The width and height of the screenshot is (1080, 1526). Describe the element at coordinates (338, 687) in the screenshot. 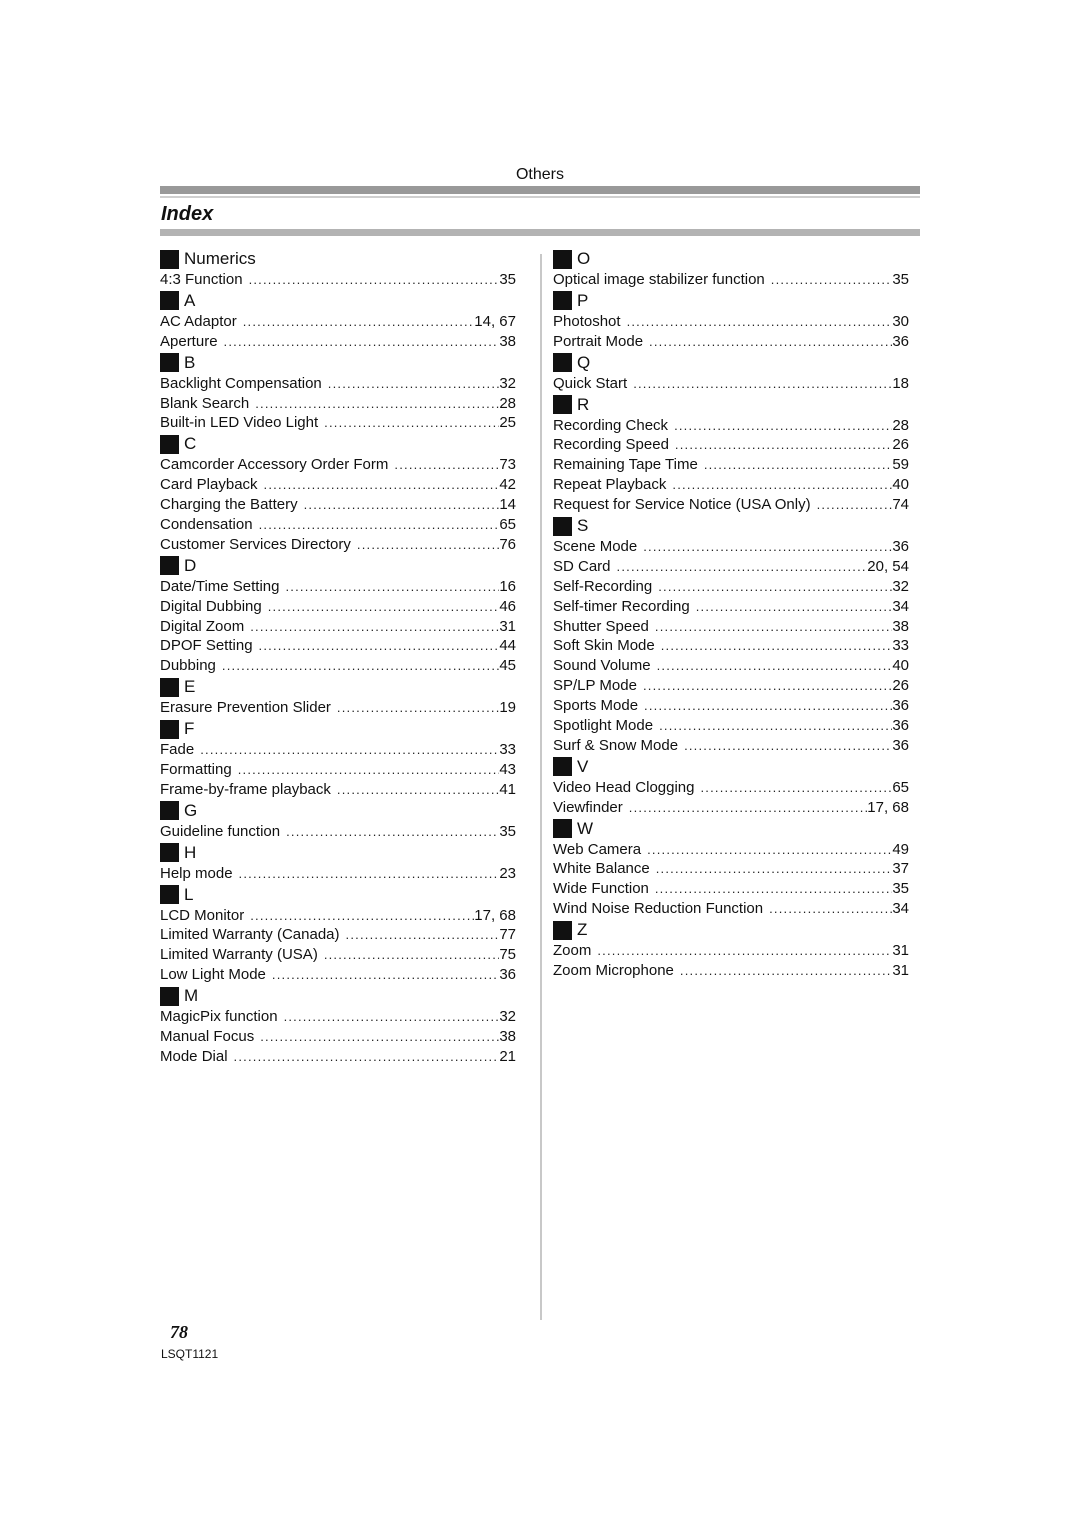

I see `index-group-heading: E` at that location.